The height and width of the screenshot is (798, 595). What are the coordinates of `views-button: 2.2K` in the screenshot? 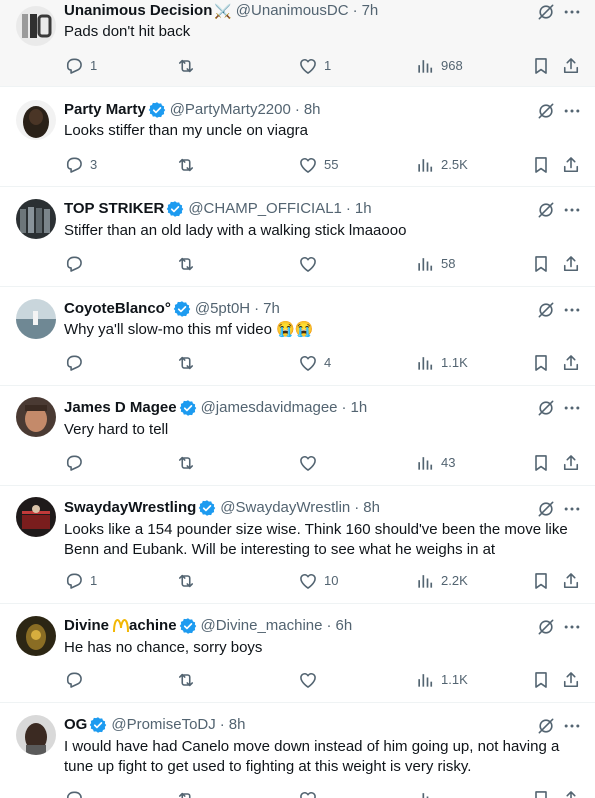 It's located at (441, 581).